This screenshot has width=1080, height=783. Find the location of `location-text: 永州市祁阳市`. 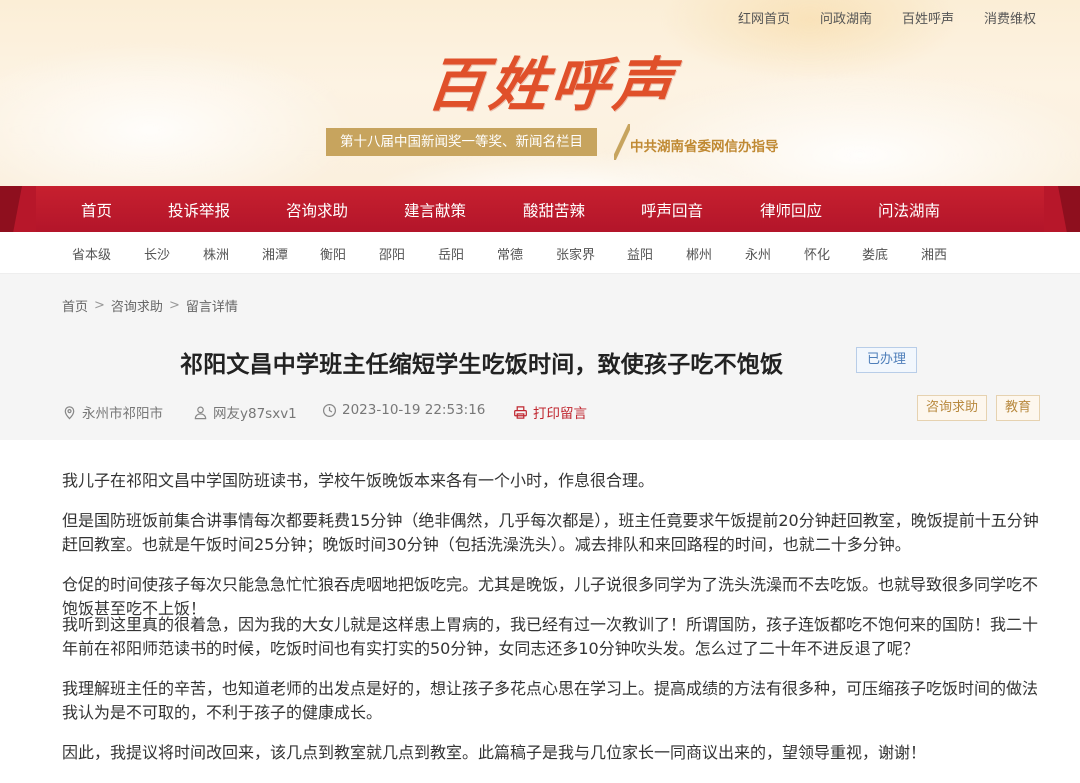

location-text: 永州市祁阳市 is located at coordinates (122, 414).